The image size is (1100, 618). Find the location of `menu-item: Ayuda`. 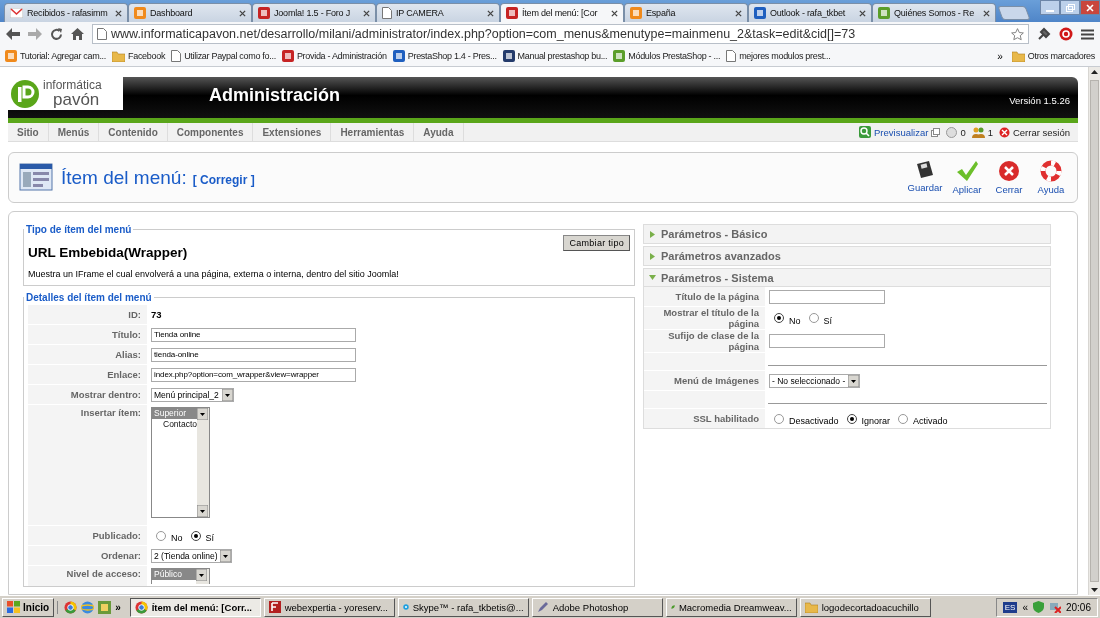

menu-item: Ayuda is located at coordinates (439, 132).